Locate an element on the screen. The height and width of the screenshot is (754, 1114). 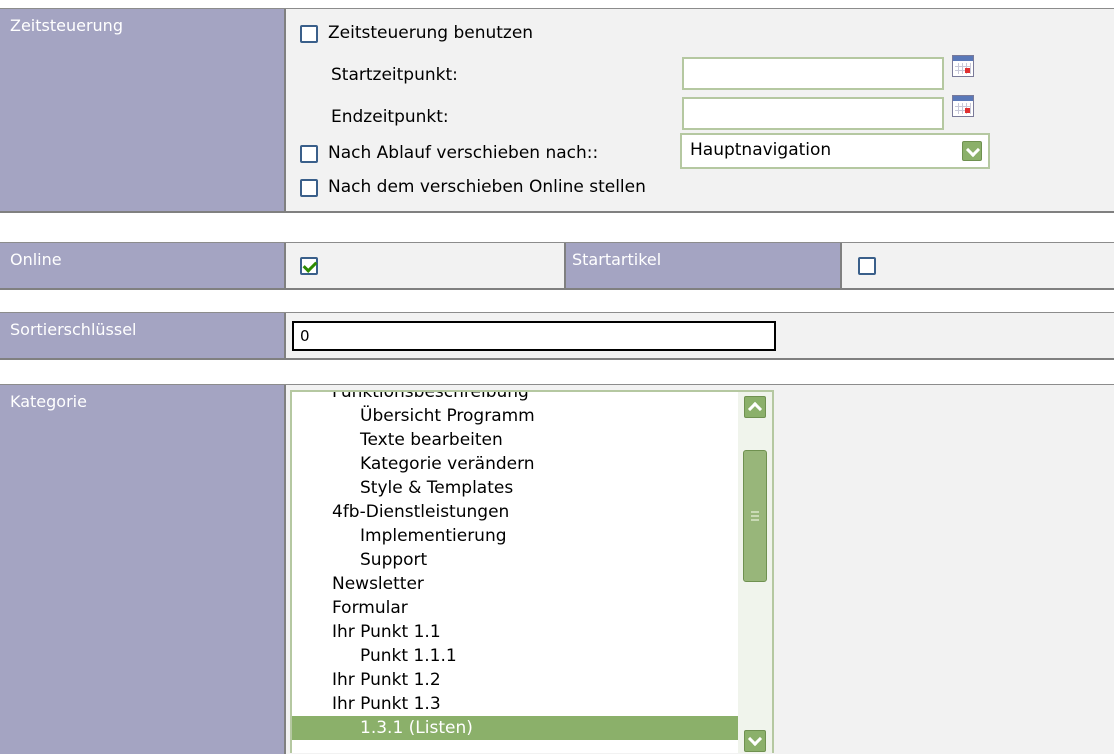
list-item: Übersicht Programm is located at coordinates (516, 416).